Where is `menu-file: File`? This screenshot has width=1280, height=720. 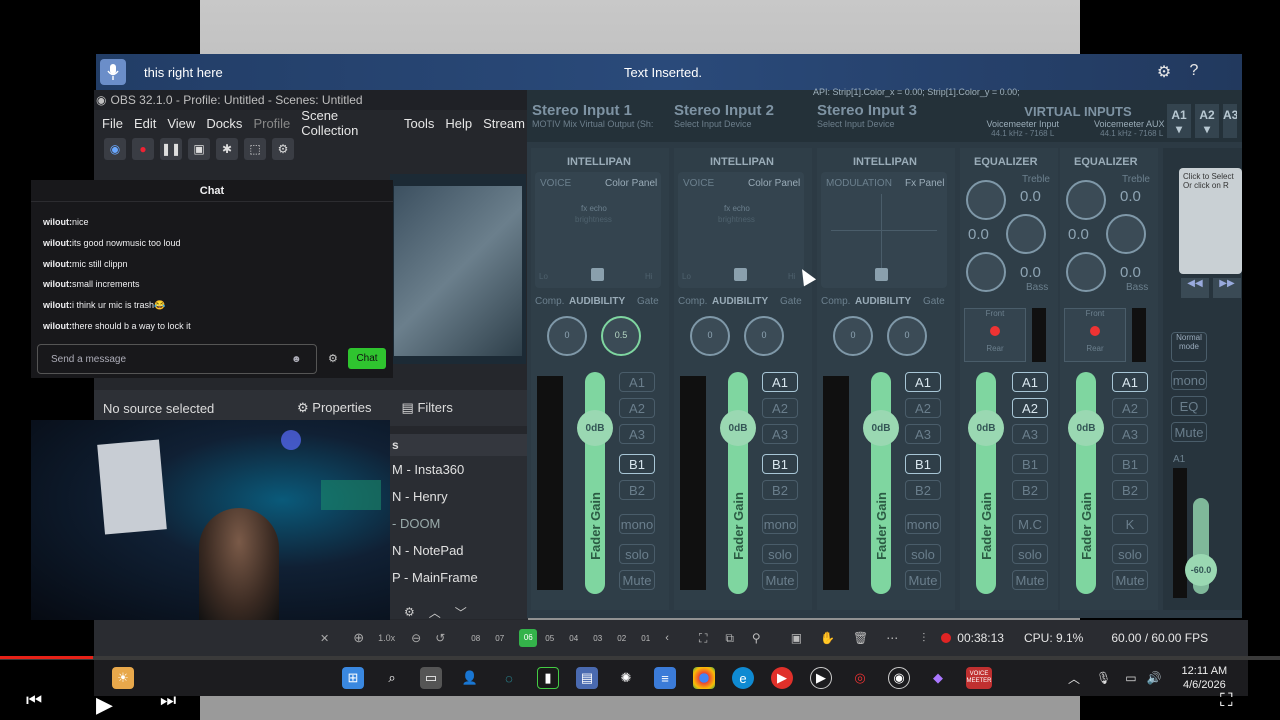
menu-file: File is located at coordinates (112, 123).